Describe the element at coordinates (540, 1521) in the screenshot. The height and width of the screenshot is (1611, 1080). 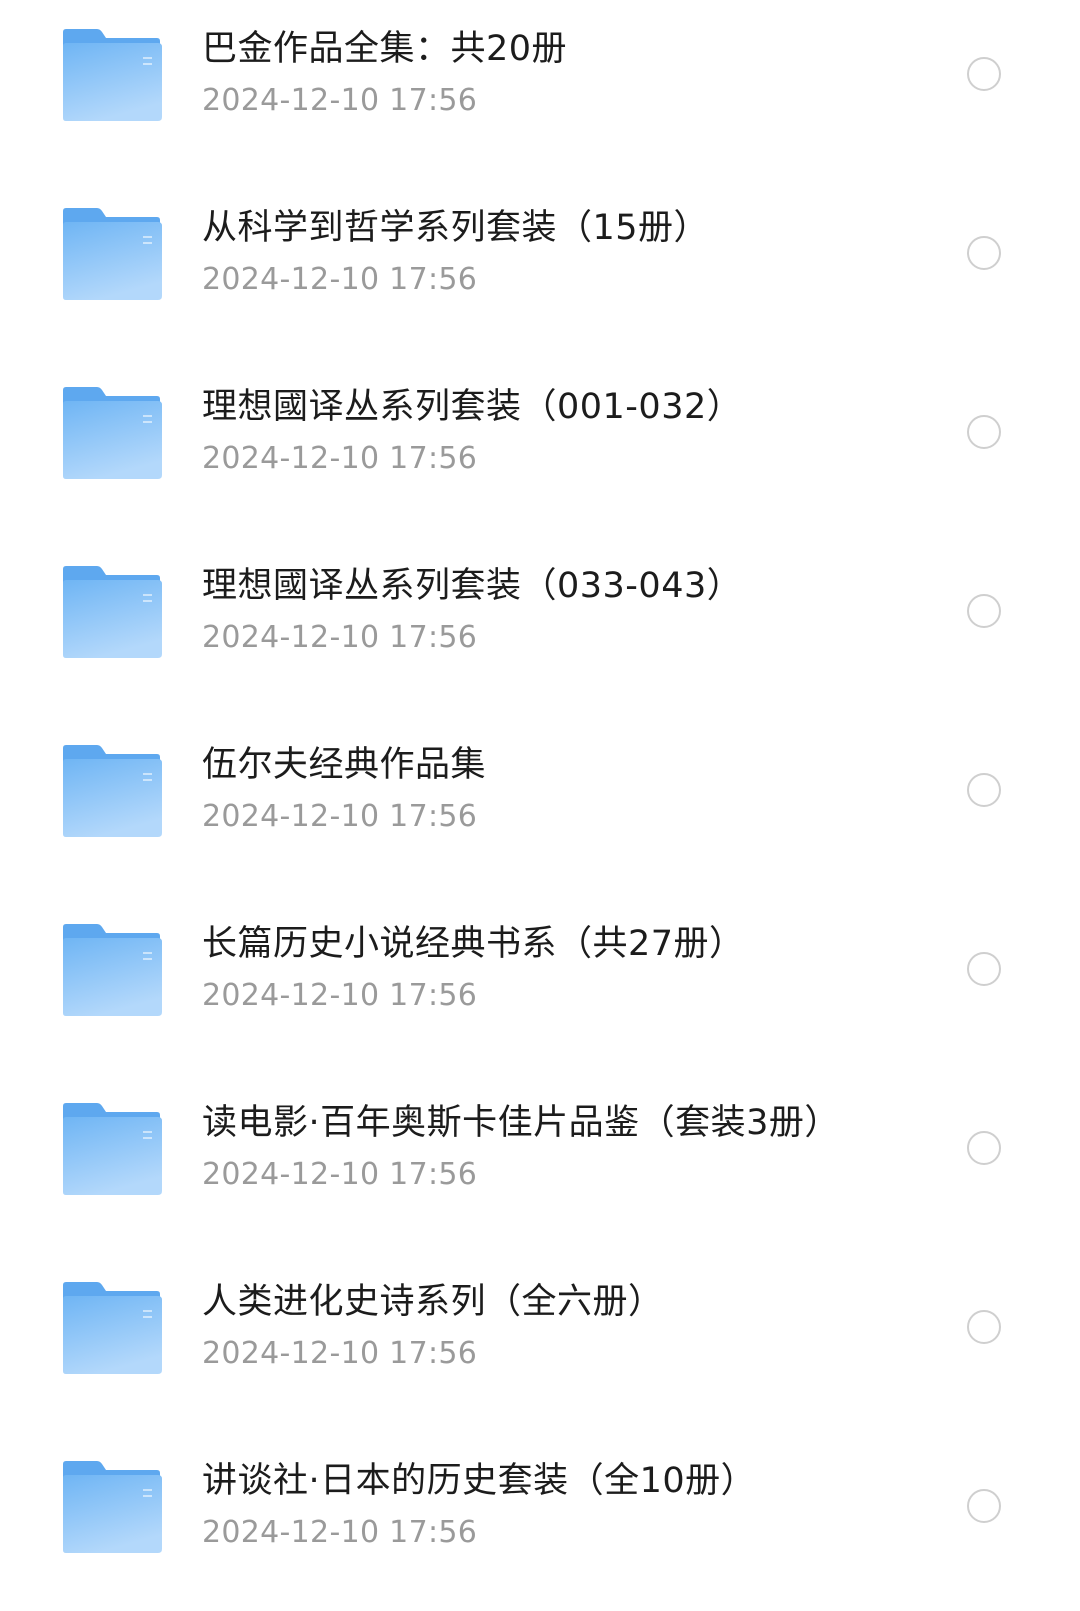
I see `list-item: 讲谈社·日本的历史套装（全10册） 2024-12-10 17:56` at that location.